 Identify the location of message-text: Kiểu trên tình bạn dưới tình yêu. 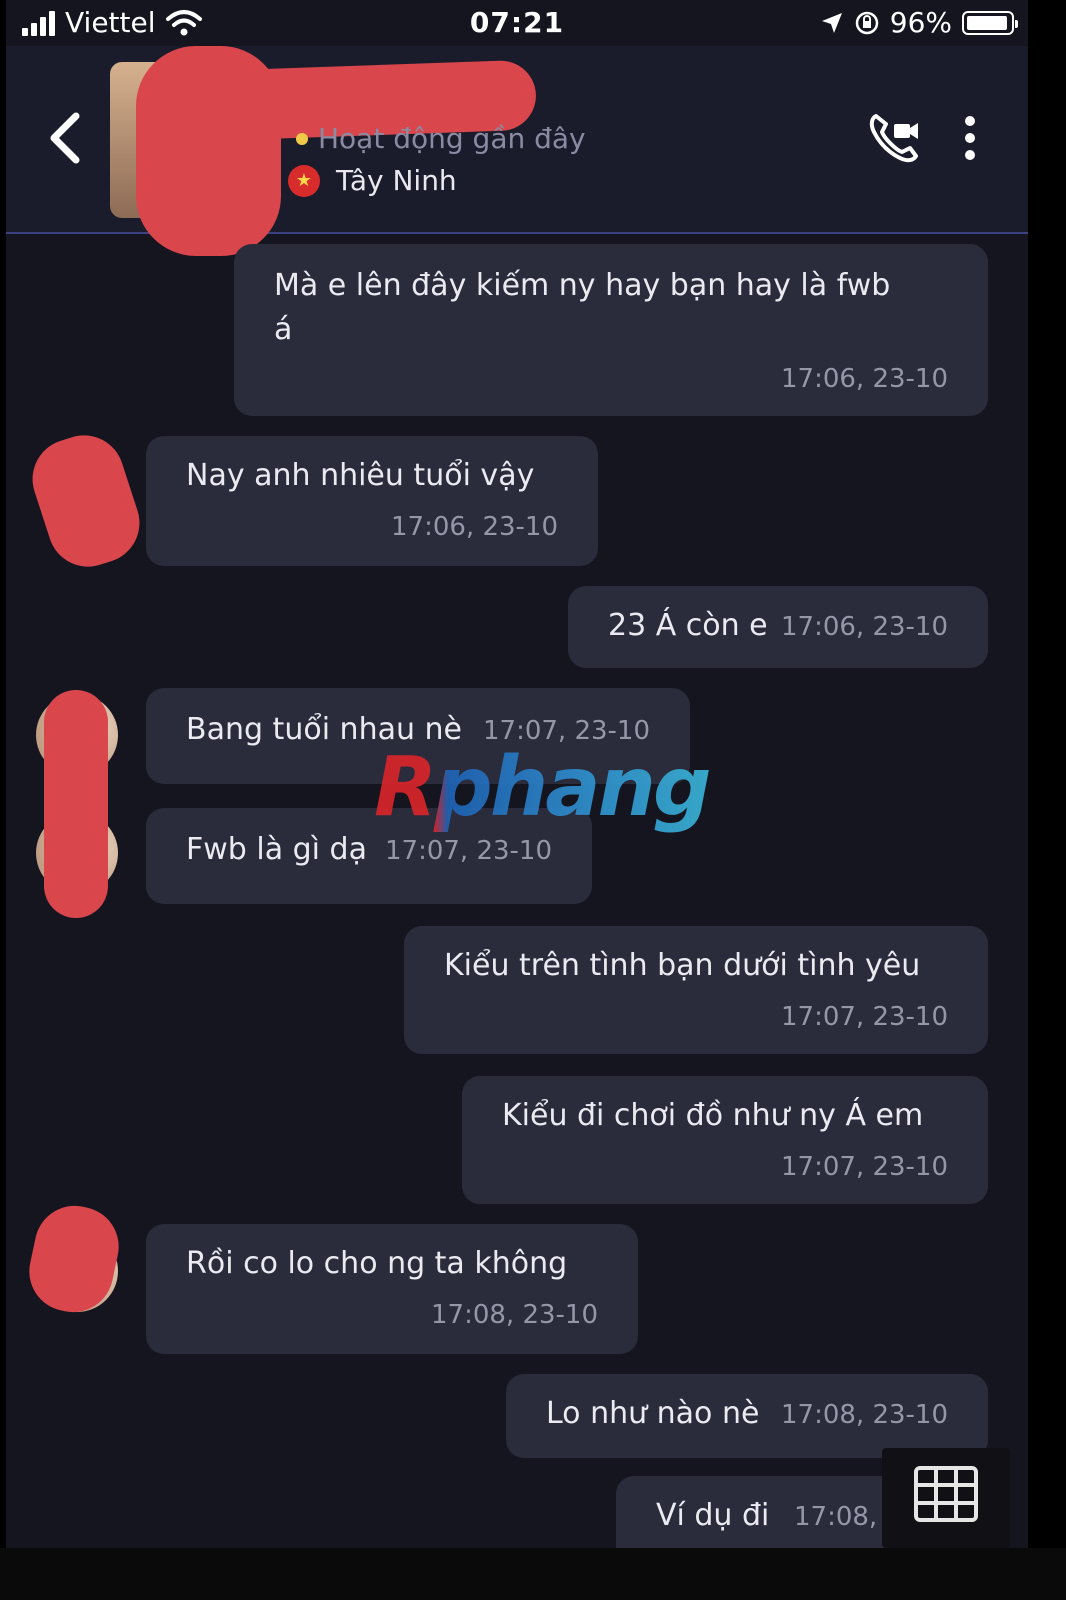
(682, 965).